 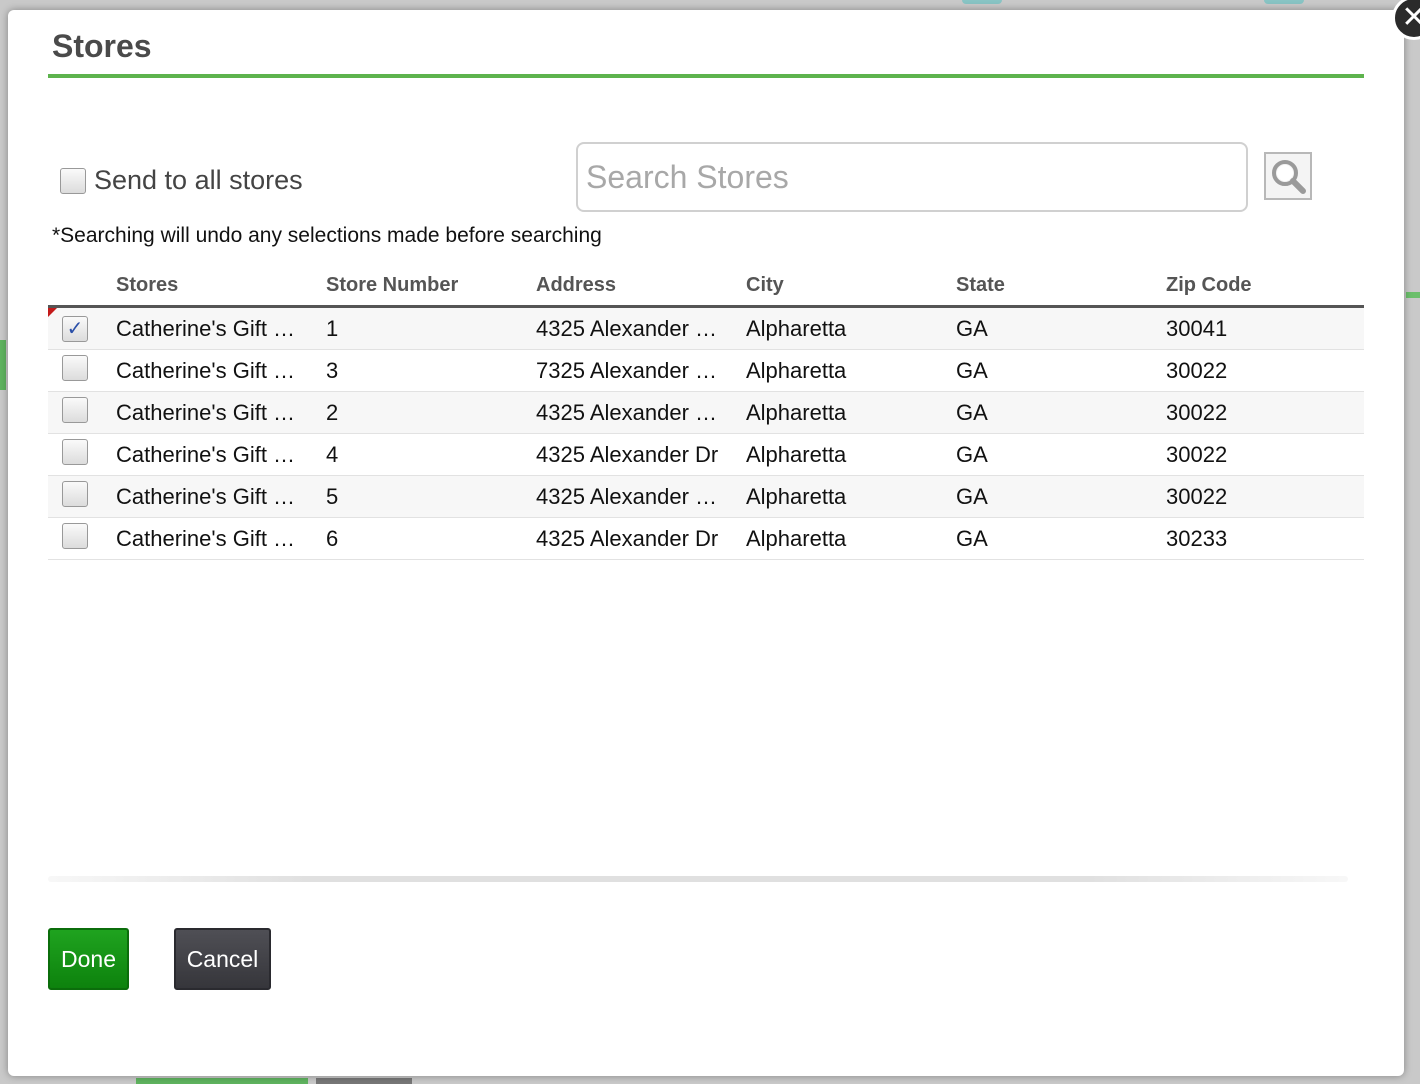 I want to click on row-checkbox: ✓, so click(x=75, y=328).